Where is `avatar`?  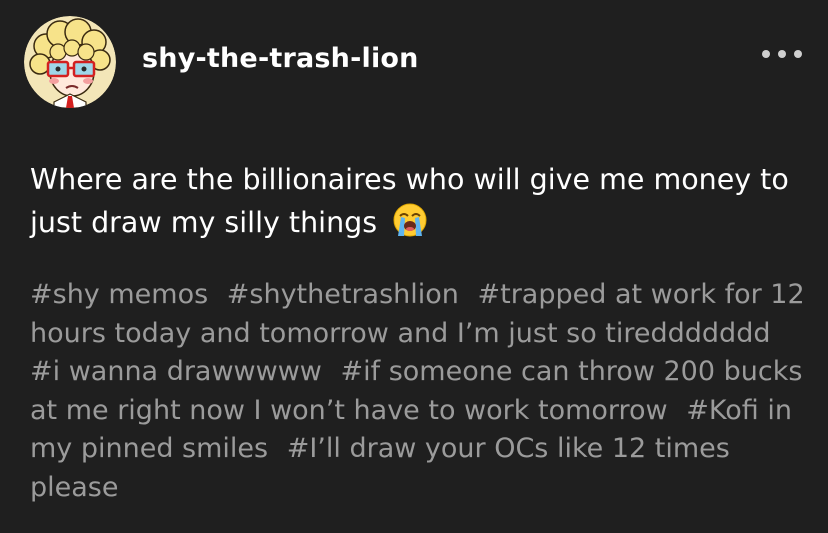
avatar is located at coordinates (70, 62).